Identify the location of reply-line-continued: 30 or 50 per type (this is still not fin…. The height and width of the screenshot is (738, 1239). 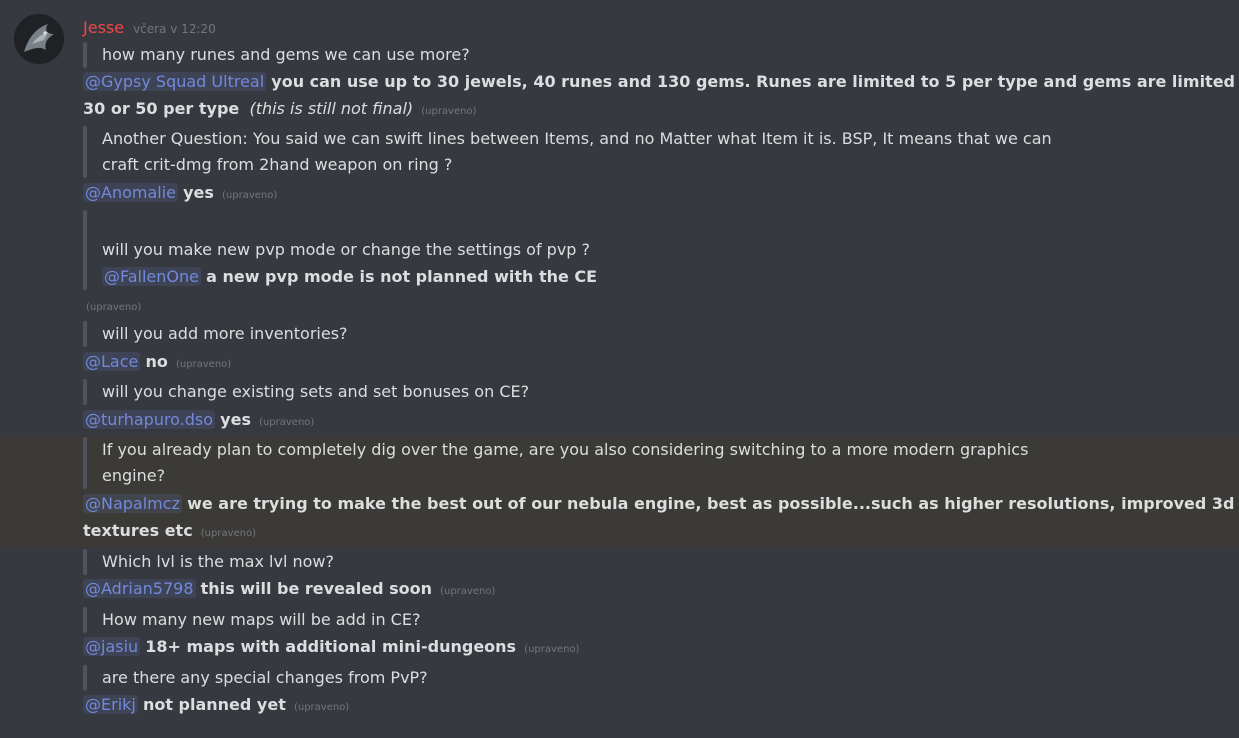
(631, 110).